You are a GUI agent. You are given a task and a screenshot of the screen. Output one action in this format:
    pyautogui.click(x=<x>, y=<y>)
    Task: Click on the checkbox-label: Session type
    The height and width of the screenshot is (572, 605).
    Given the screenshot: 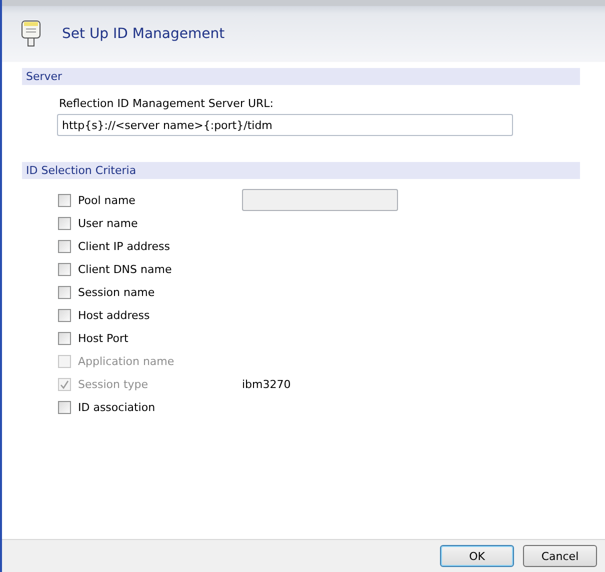 What is the action you would take?
    pyautogui.click(x=114, y=384)
    